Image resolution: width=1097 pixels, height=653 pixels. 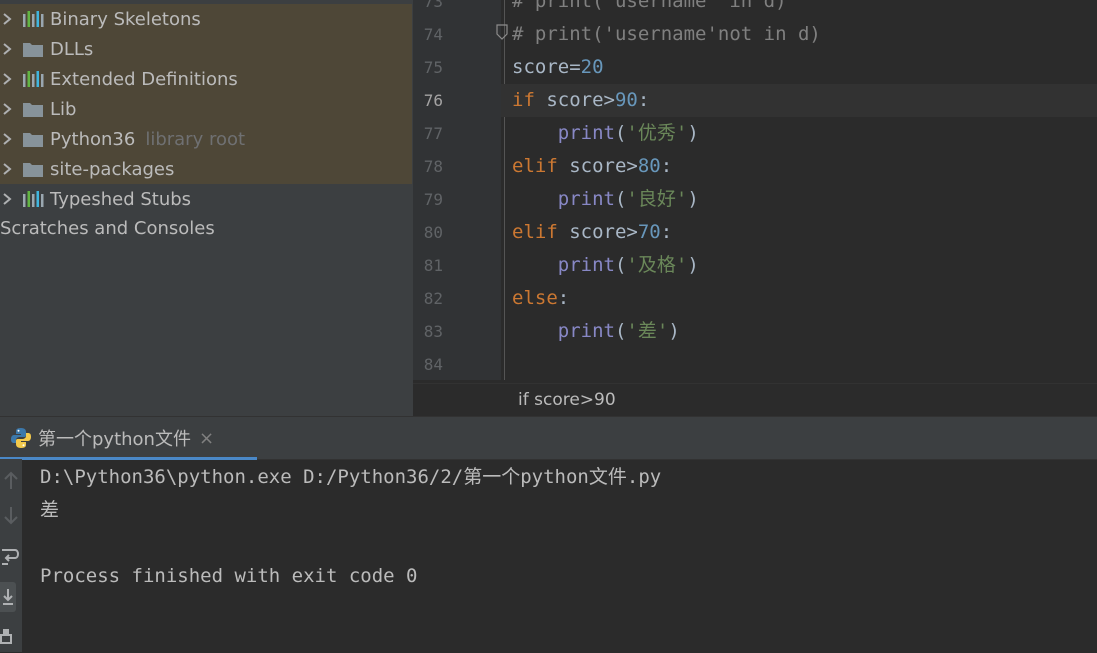 What do you see at coordinates (433, 5) in the screenshot?
I see `line-number: 73` at bounding box center [433, 5].